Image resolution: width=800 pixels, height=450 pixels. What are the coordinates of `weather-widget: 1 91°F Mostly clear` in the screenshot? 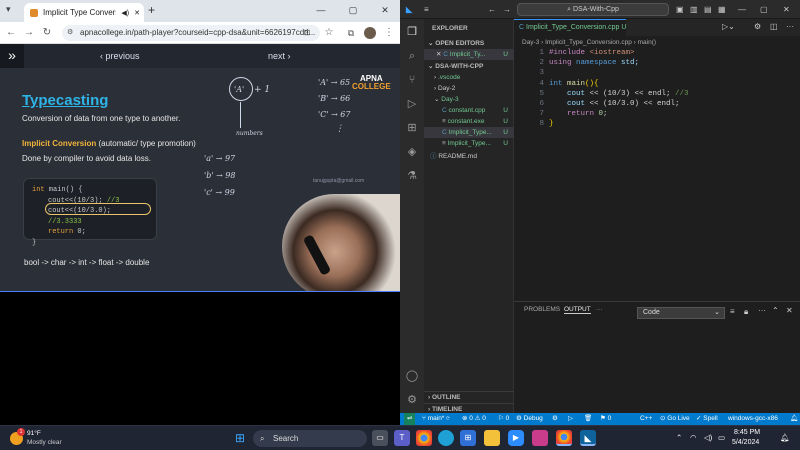 It's located at (45, 438).